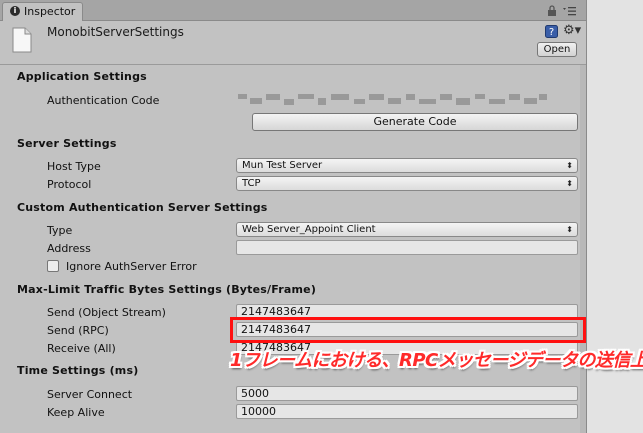  What do you see at coordinates (115, 32) in the screenshot?
I see `asset-title: MonobitServerSettings` at bounding box center [115, 32].